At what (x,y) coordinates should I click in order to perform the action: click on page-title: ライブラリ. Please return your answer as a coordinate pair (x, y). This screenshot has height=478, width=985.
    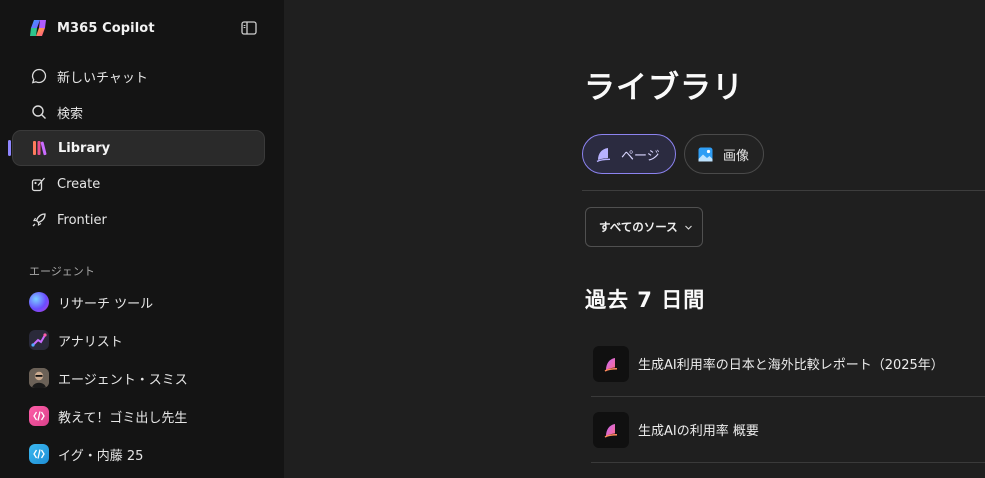
    Looking at the image, I should click on (664, 88).